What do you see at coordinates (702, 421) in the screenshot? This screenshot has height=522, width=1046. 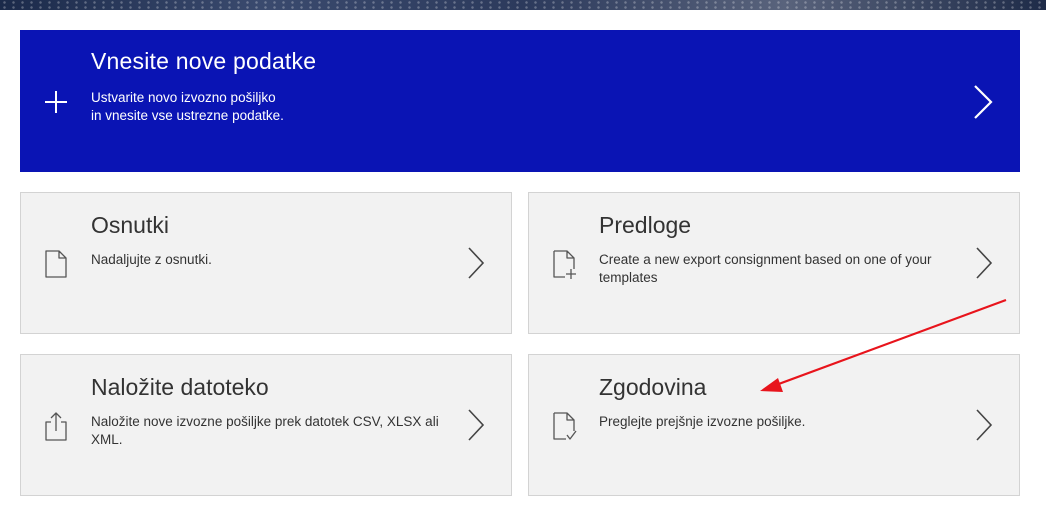 I see `history-description: Preglejte prejšnje izvozne pošiljke.` at bounding box center [702, 421].